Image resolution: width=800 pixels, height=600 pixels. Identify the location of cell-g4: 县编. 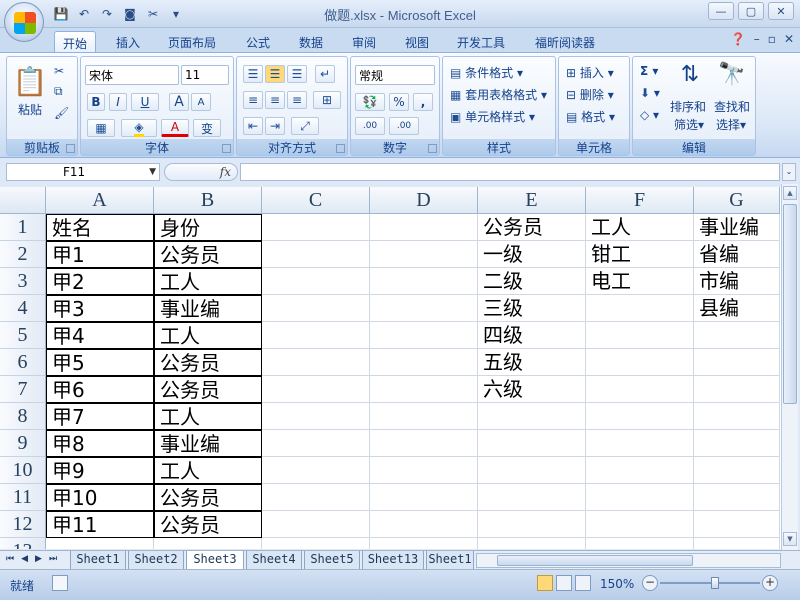
(737, 308).